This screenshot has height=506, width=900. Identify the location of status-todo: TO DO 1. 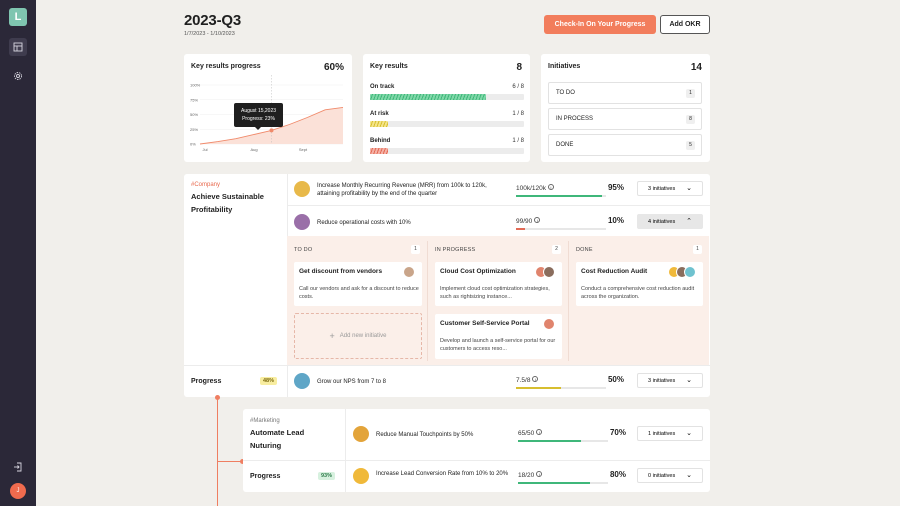
(625, 93).